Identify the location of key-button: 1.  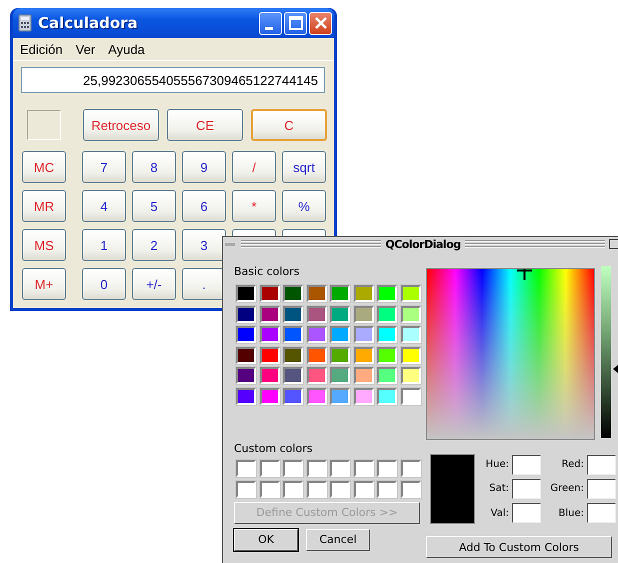
(104, 245).